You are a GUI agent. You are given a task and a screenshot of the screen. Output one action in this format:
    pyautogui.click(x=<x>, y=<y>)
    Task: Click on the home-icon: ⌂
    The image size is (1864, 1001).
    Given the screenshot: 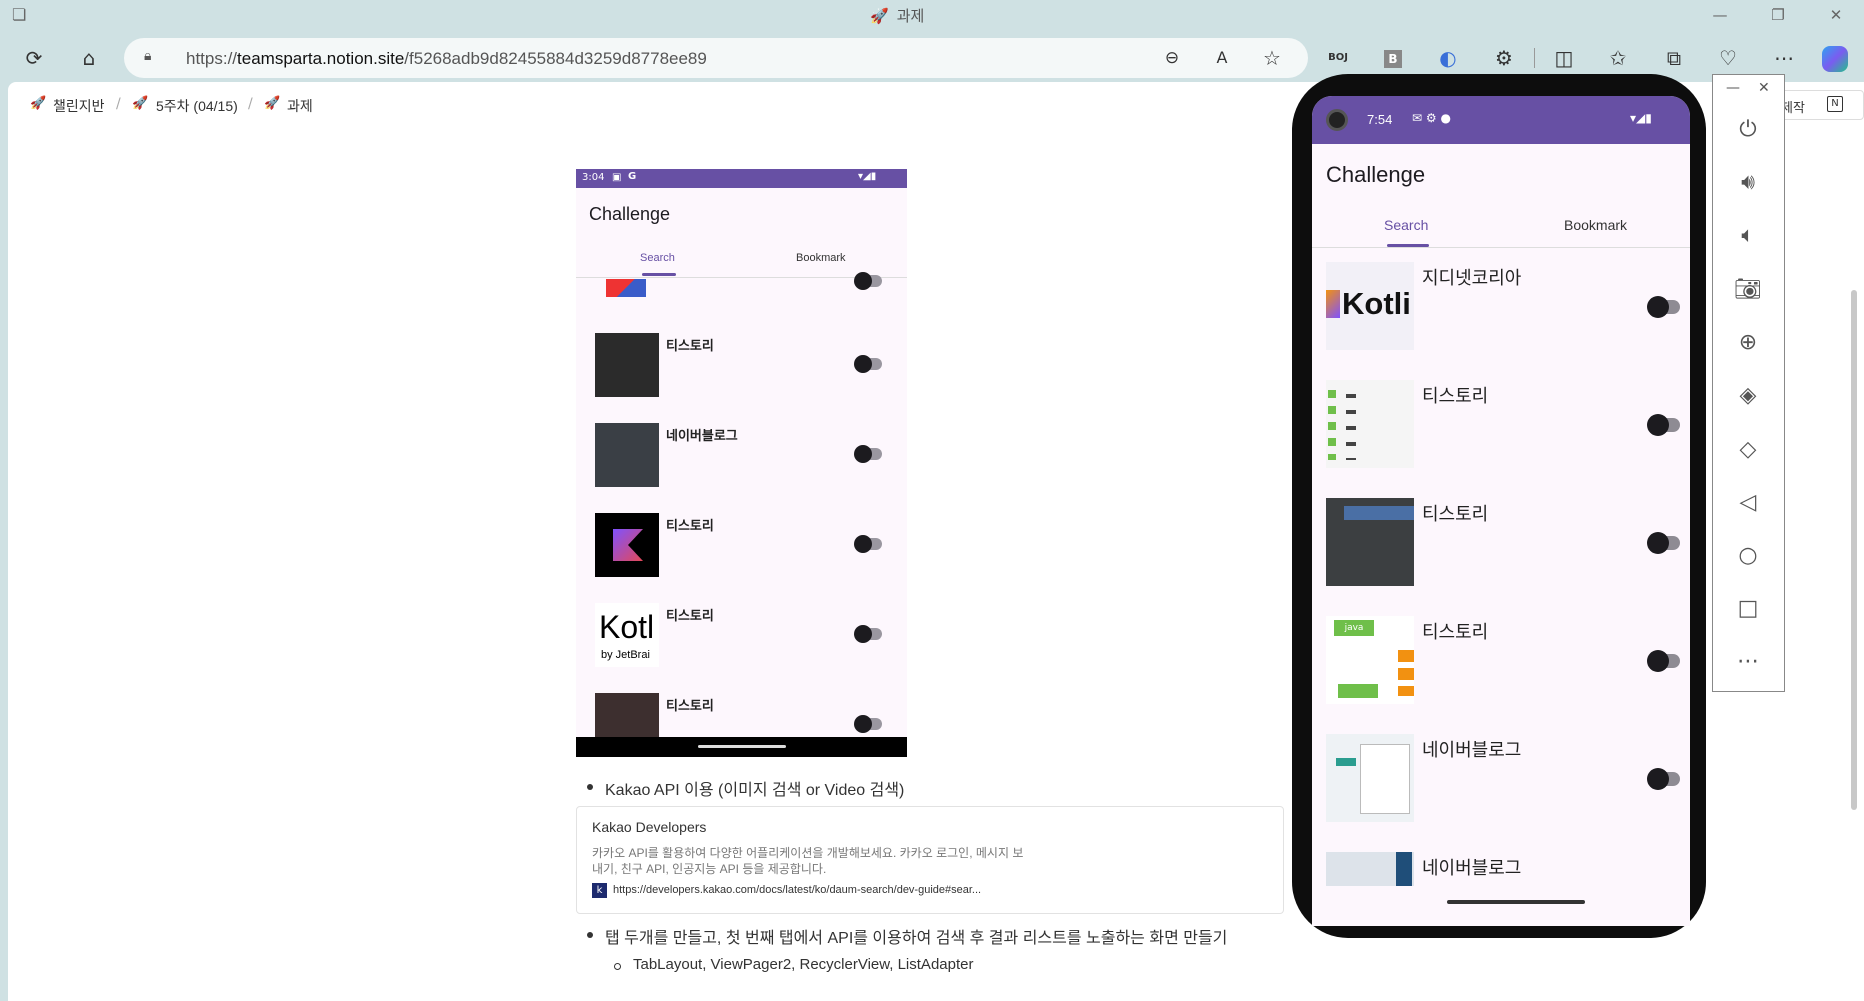 What is the action you would take?
    pyautogui.click(x=89, y=58)
    